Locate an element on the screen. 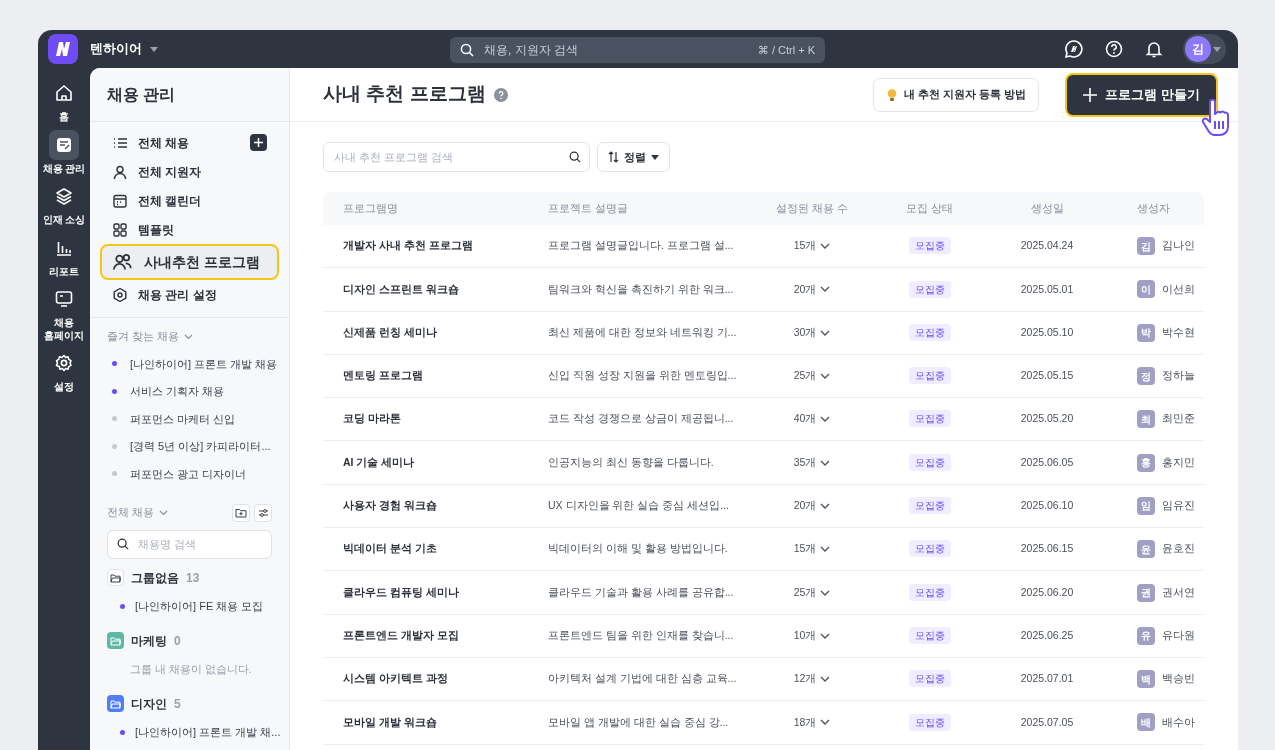  count-dropdown: 30개 is located at coordinates (812, 332).